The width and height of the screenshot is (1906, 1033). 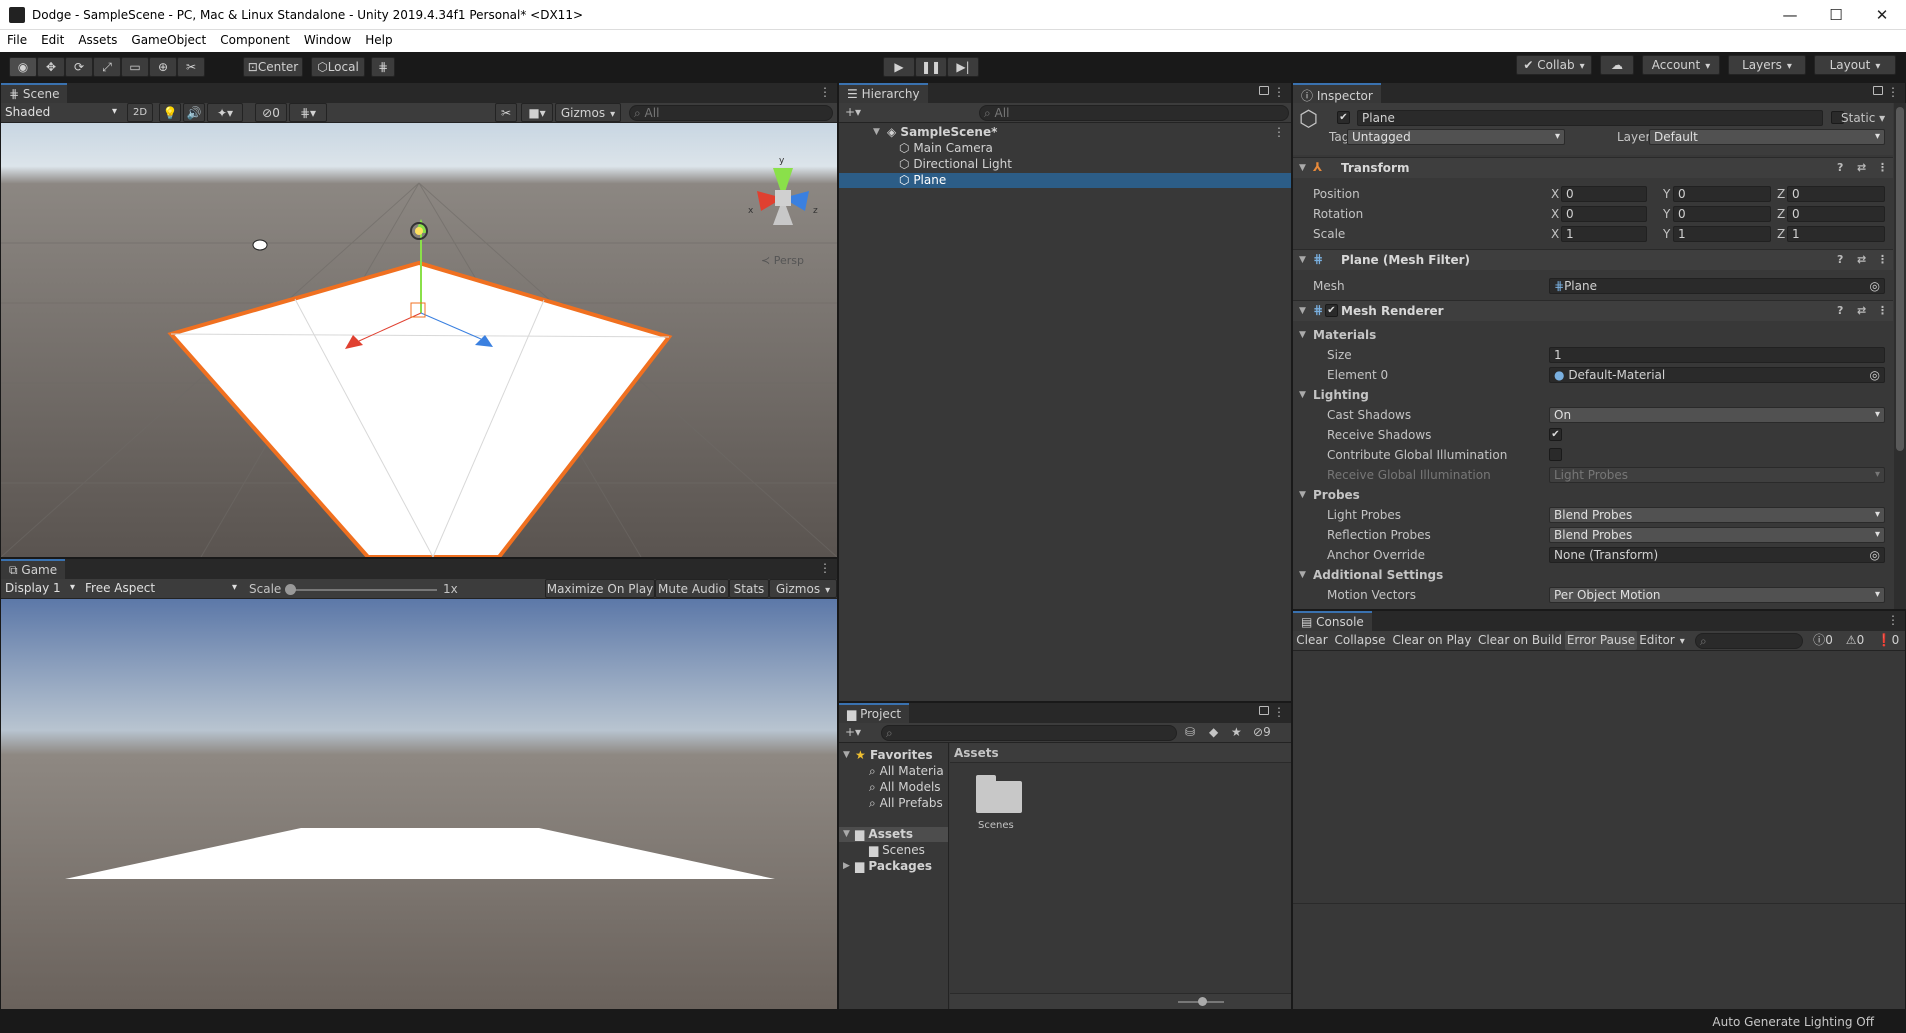 What do you see at coordinates (1888, 640) in the screenshot?
I see `error-filter-toggle: ❗0` at bounding box center [1888, 640].